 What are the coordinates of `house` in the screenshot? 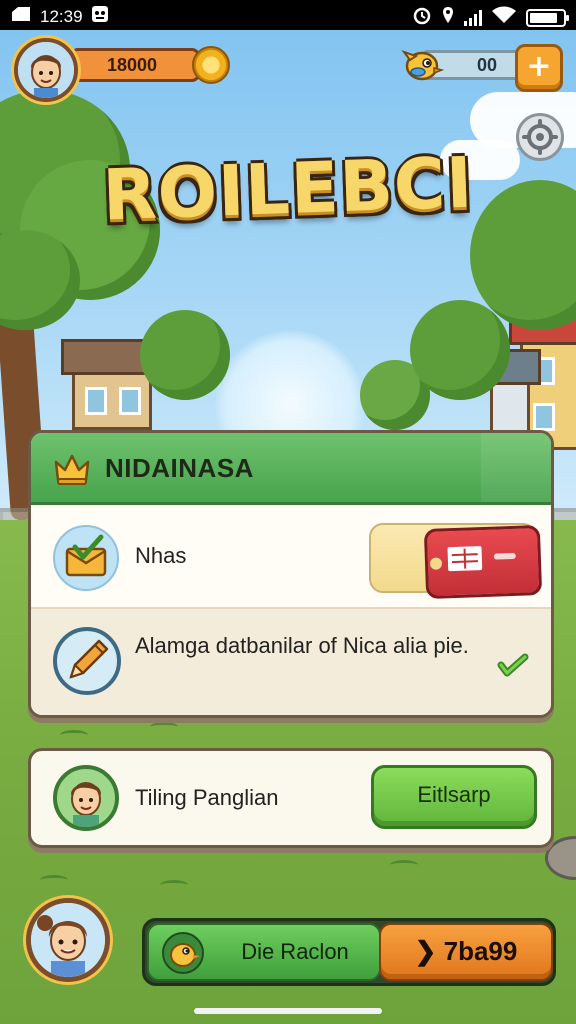 It's located at (112, 384).